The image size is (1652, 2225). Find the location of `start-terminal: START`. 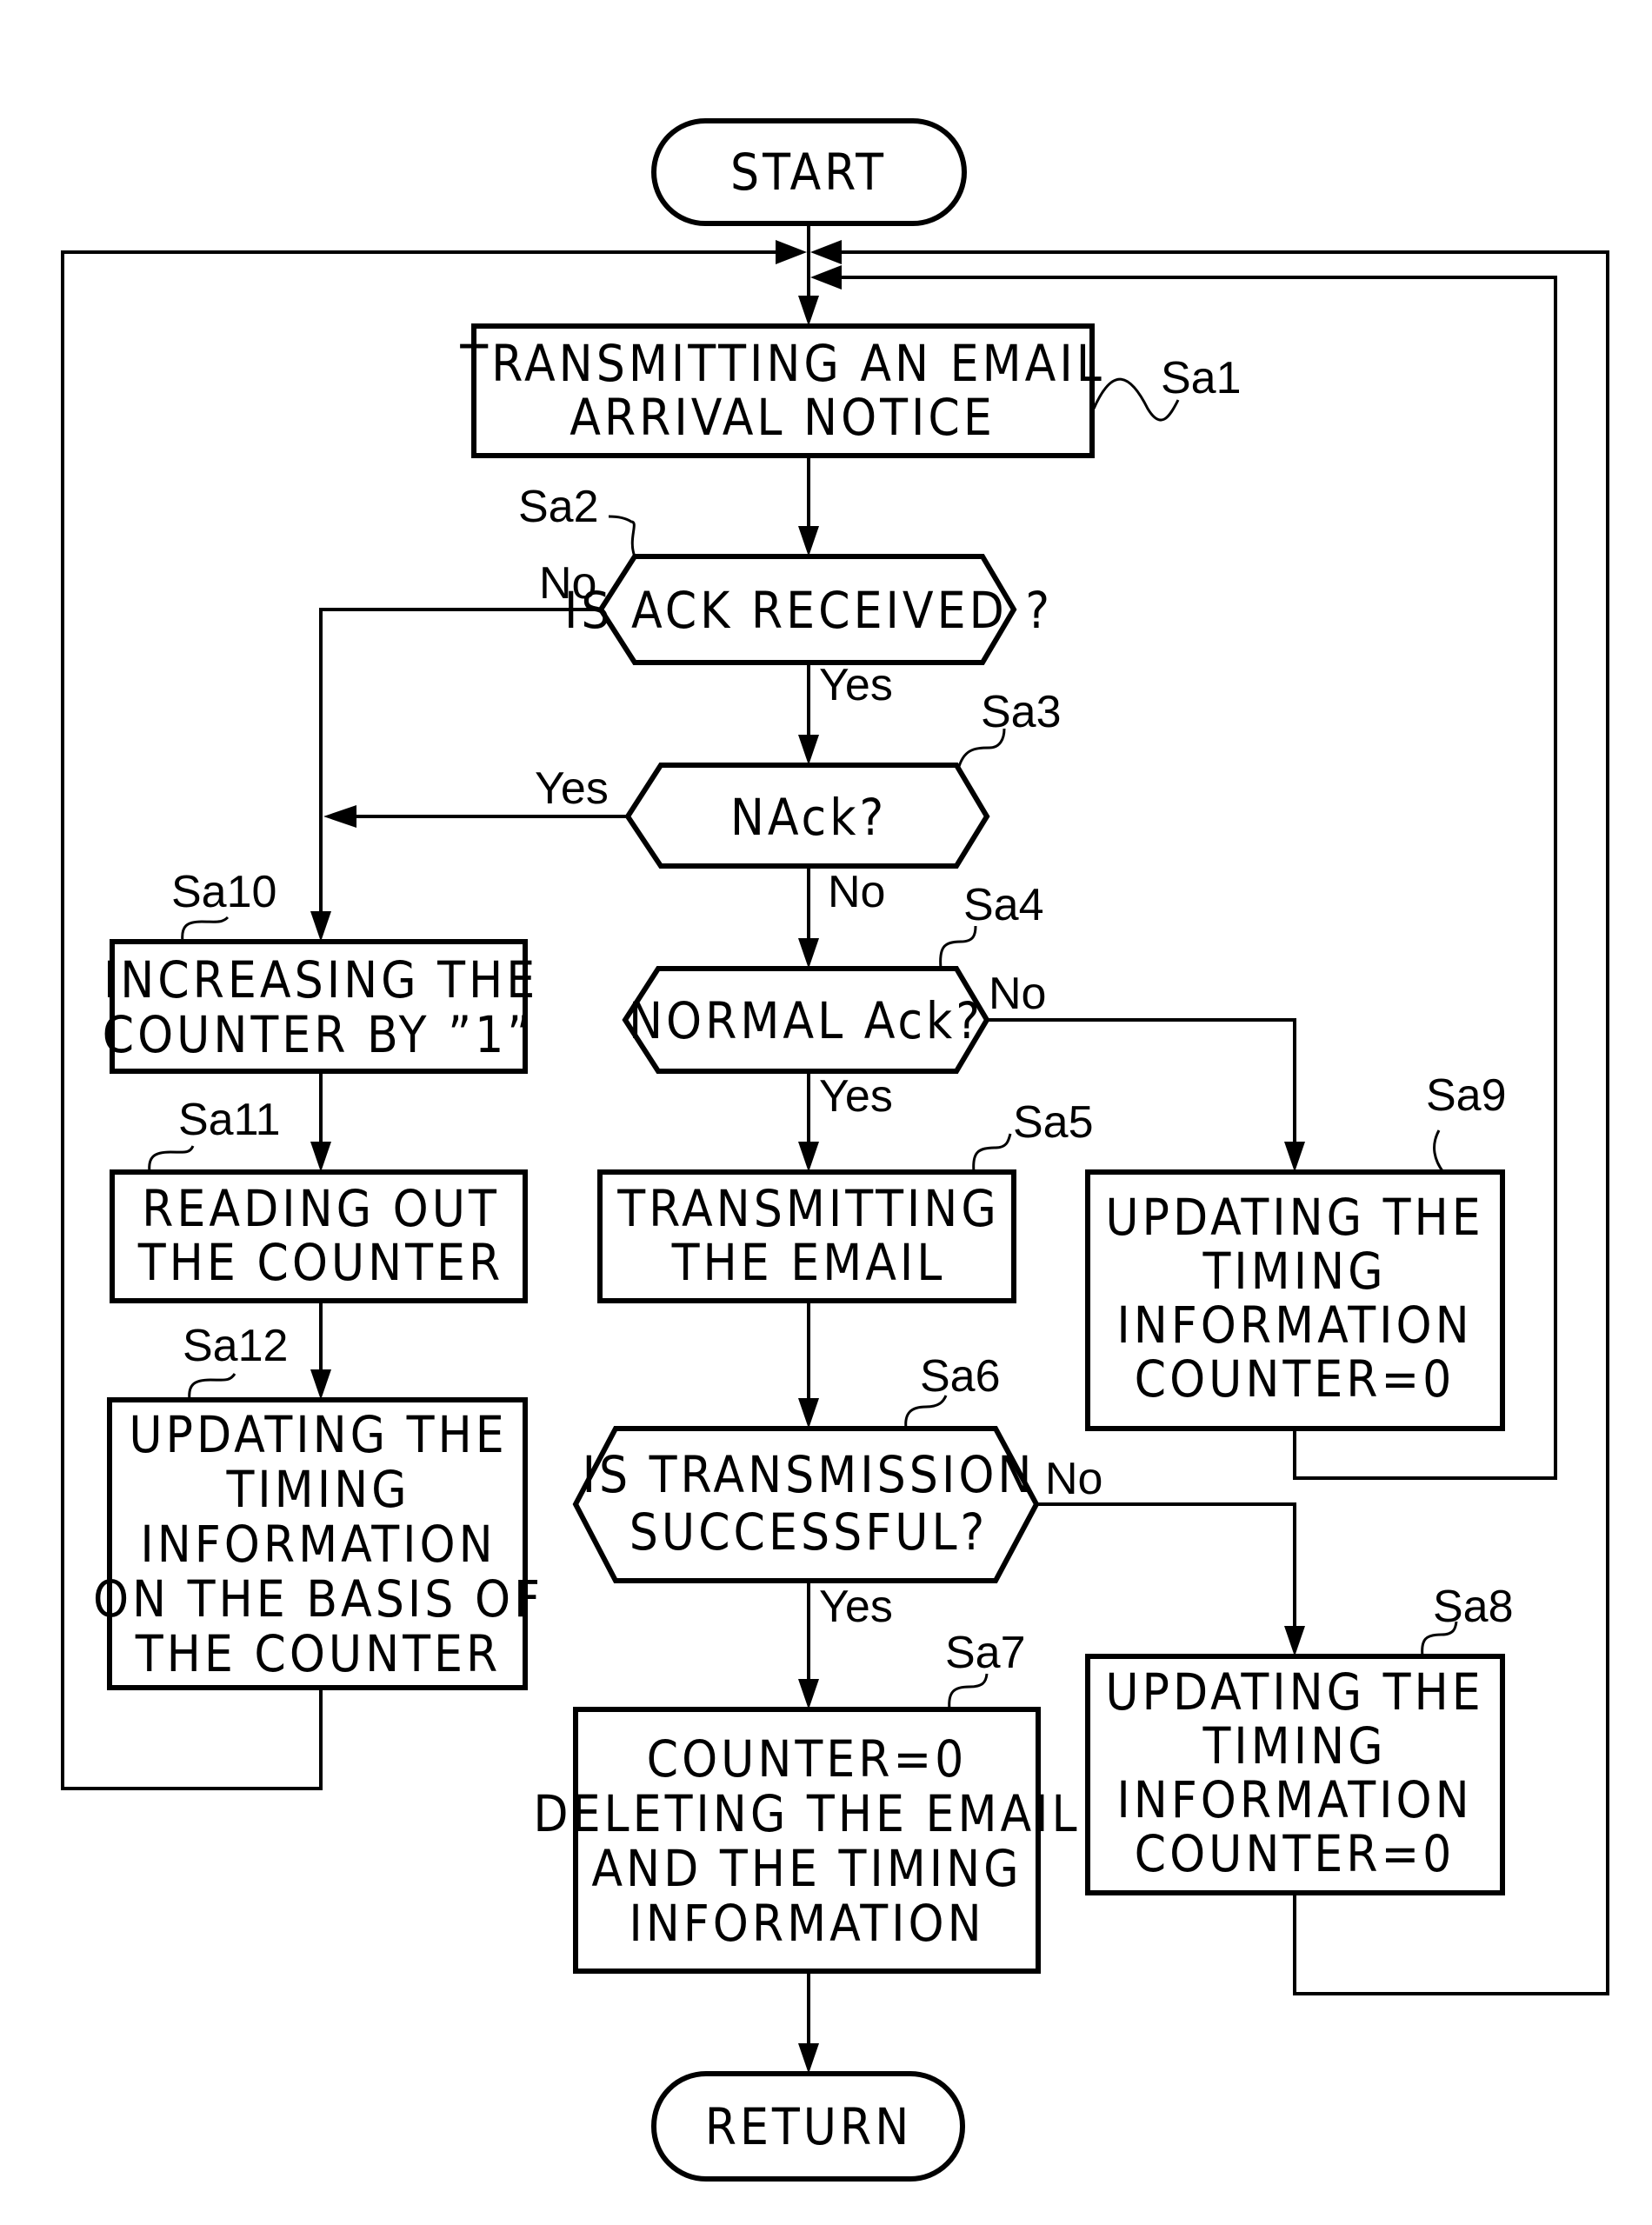

start-terminal: START is located at coordinates (809, 172).